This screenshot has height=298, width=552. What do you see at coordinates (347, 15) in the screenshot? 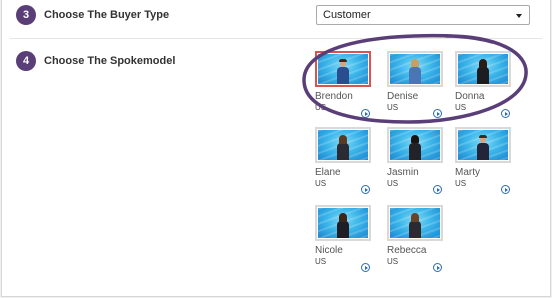
I see `buyer-type-value: Customer` at bounding box center [347, 15].